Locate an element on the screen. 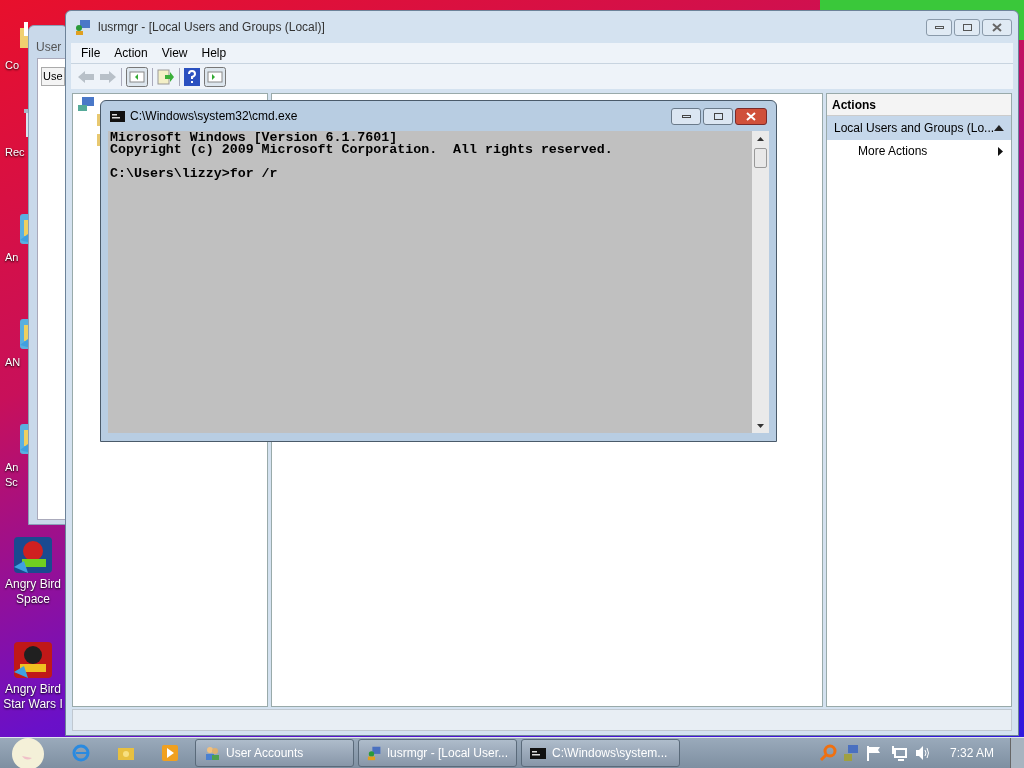  network-icon is located at coordinates (898, 753).